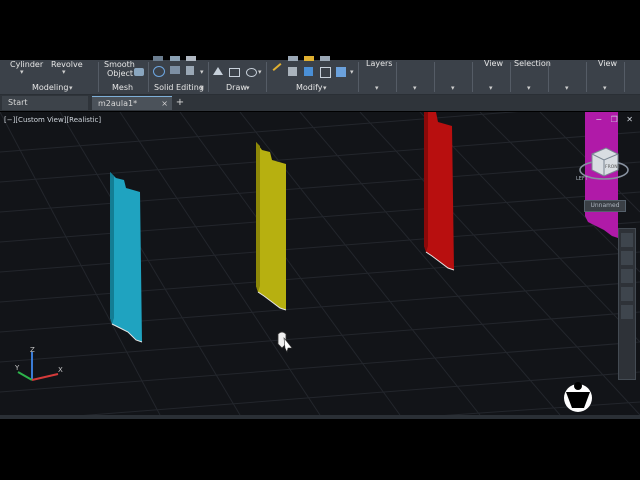 The height and width of the screenshot is (480, 640). Describe the element at coordinates (415, 88) in the screenshot. I see `annotation-expand-icon: ▾` at that location.